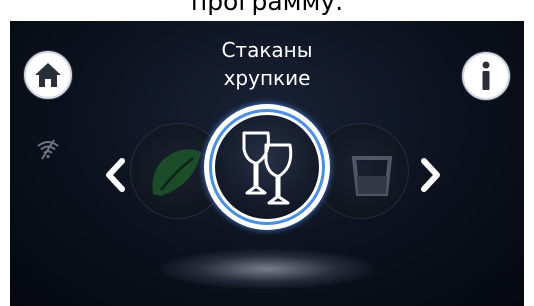  I want to click on home-icon, so click(48, 75).